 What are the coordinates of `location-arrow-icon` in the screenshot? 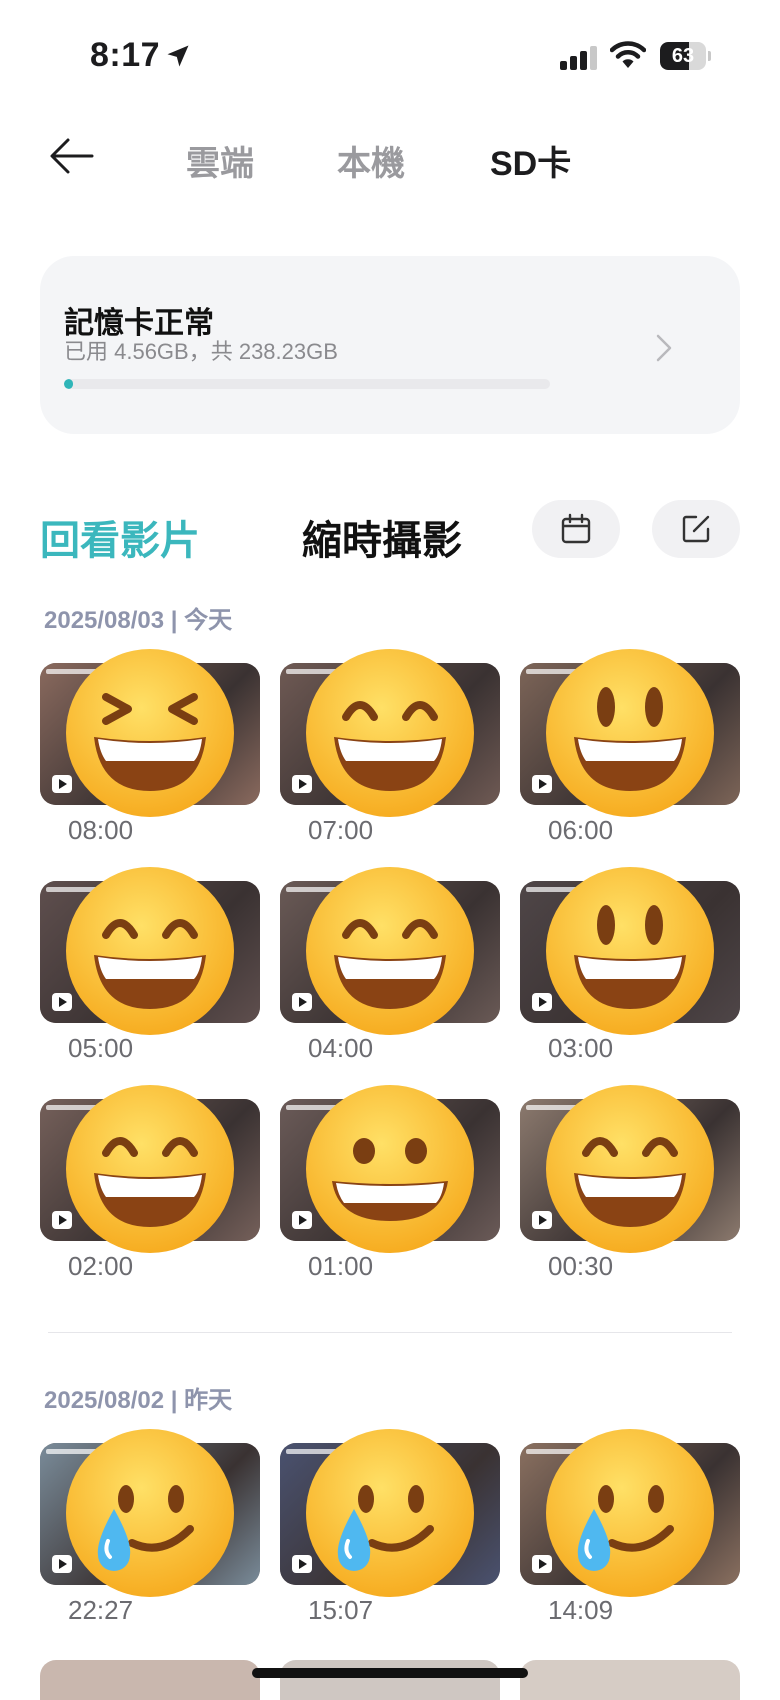 It's located at (178, 56).